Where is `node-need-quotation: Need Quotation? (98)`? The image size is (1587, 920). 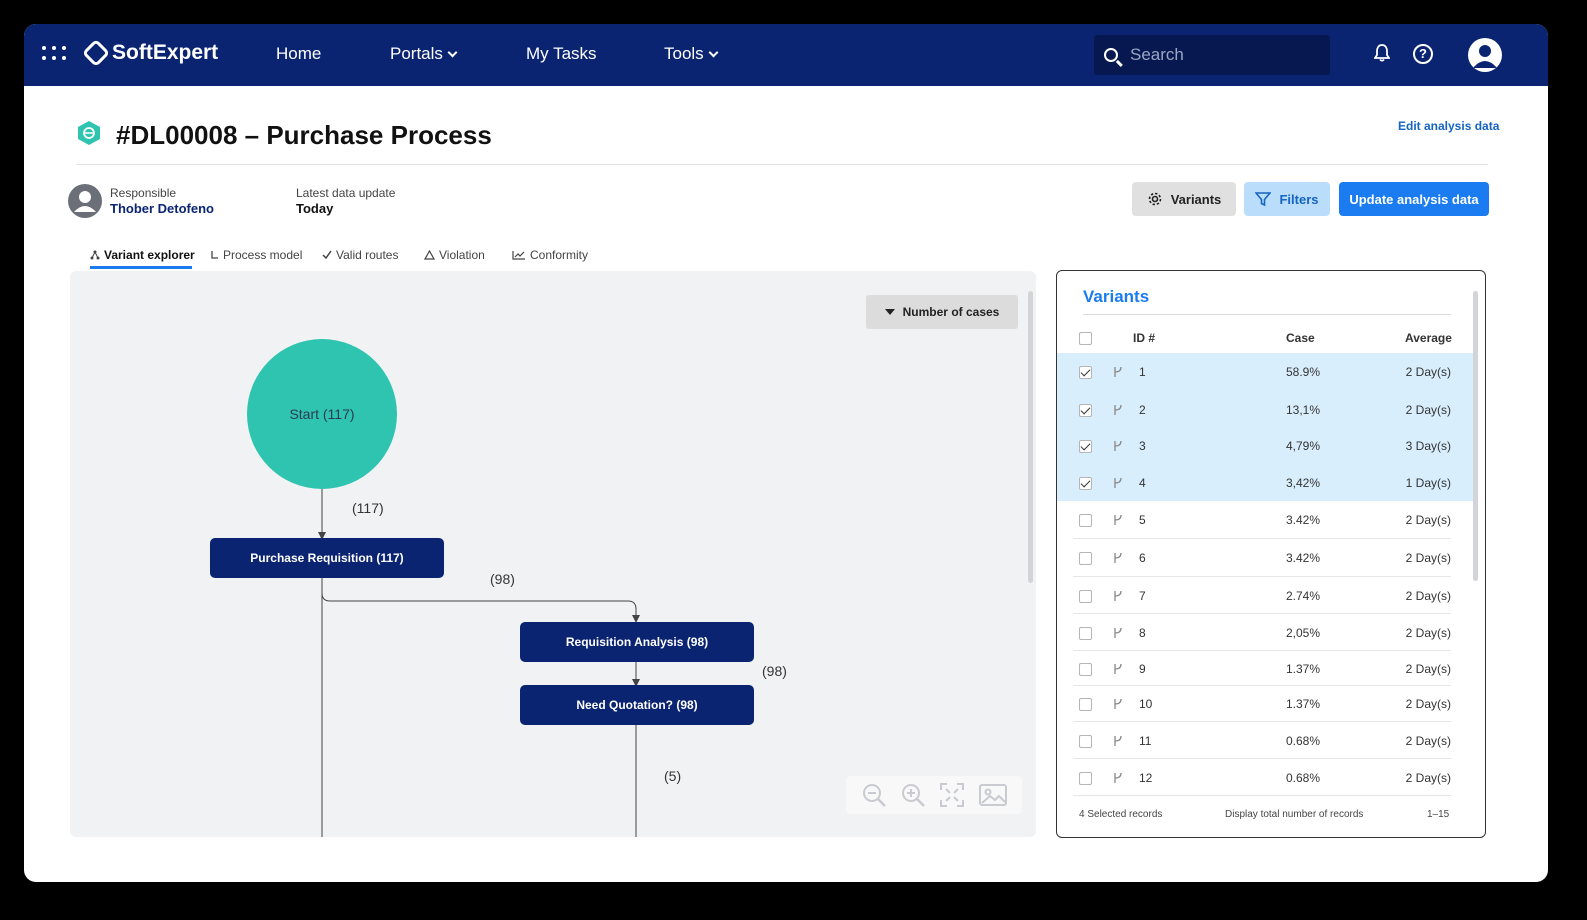 node-need-quotation: Need Quotation? (98) is located at coordinates (637, 705).